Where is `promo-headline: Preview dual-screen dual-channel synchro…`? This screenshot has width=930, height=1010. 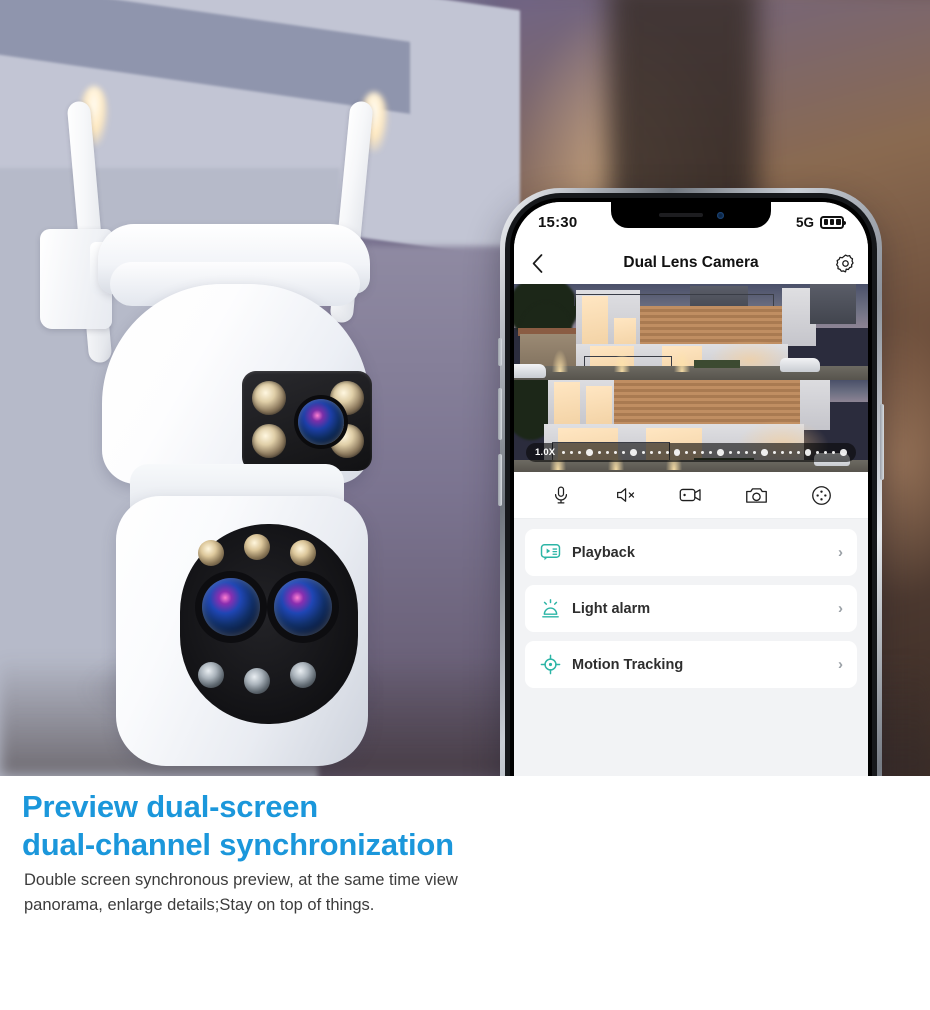
promo-headline: Preview dual-screen dual-channel synchro… is located at coordinates (282, 826).